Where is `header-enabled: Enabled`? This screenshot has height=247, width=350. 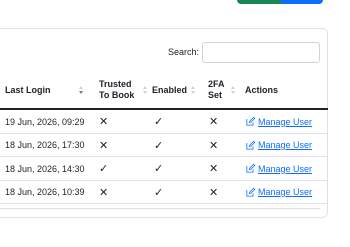
header-enabled: Enabled is located at coordinates (169, 90).